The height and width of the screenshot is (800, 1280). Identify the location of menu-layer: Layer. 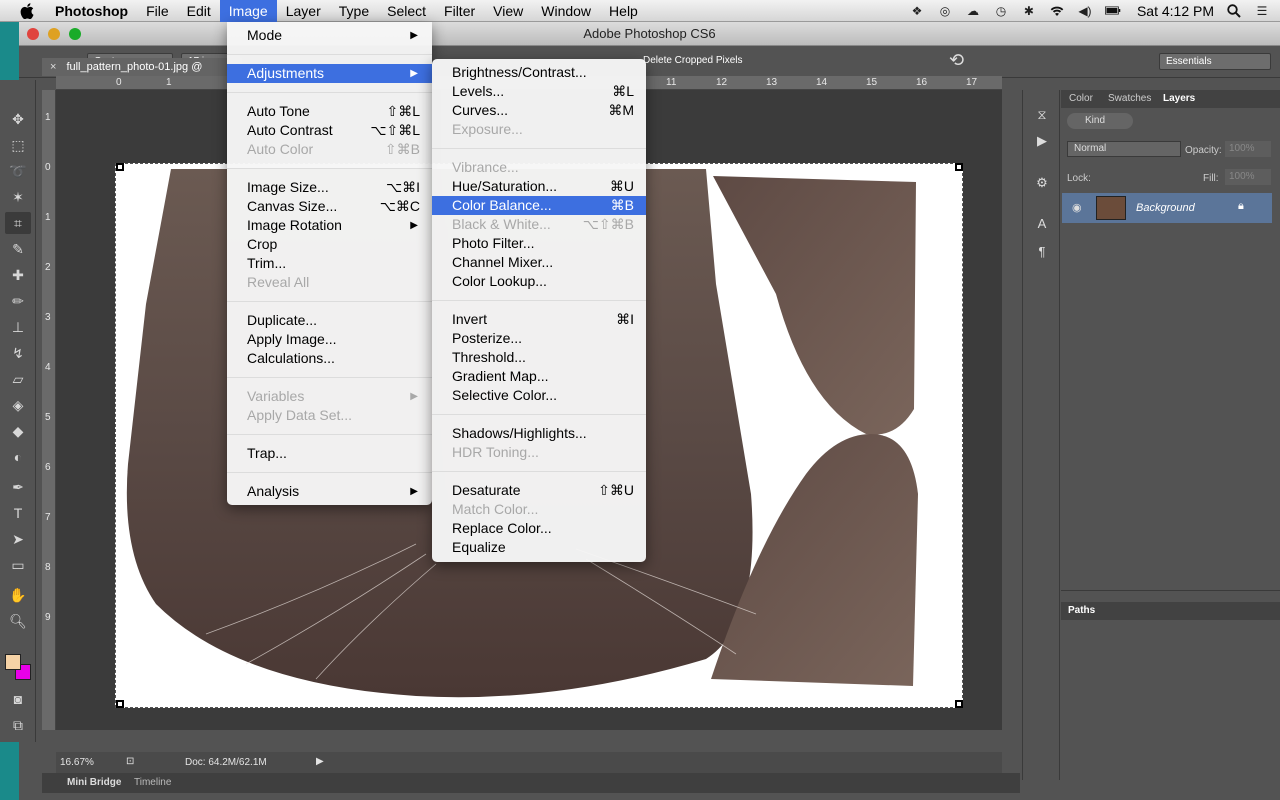
(303, 11).